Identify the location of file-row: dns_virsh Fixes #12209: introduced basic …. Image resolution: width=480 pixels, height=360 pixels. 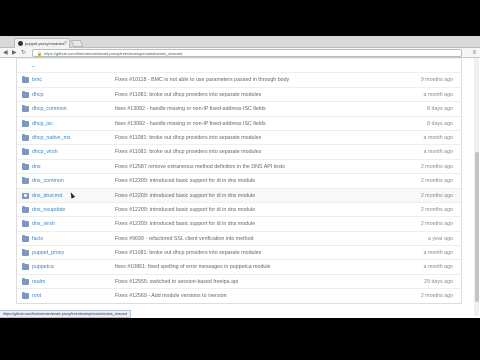
(239, 223).